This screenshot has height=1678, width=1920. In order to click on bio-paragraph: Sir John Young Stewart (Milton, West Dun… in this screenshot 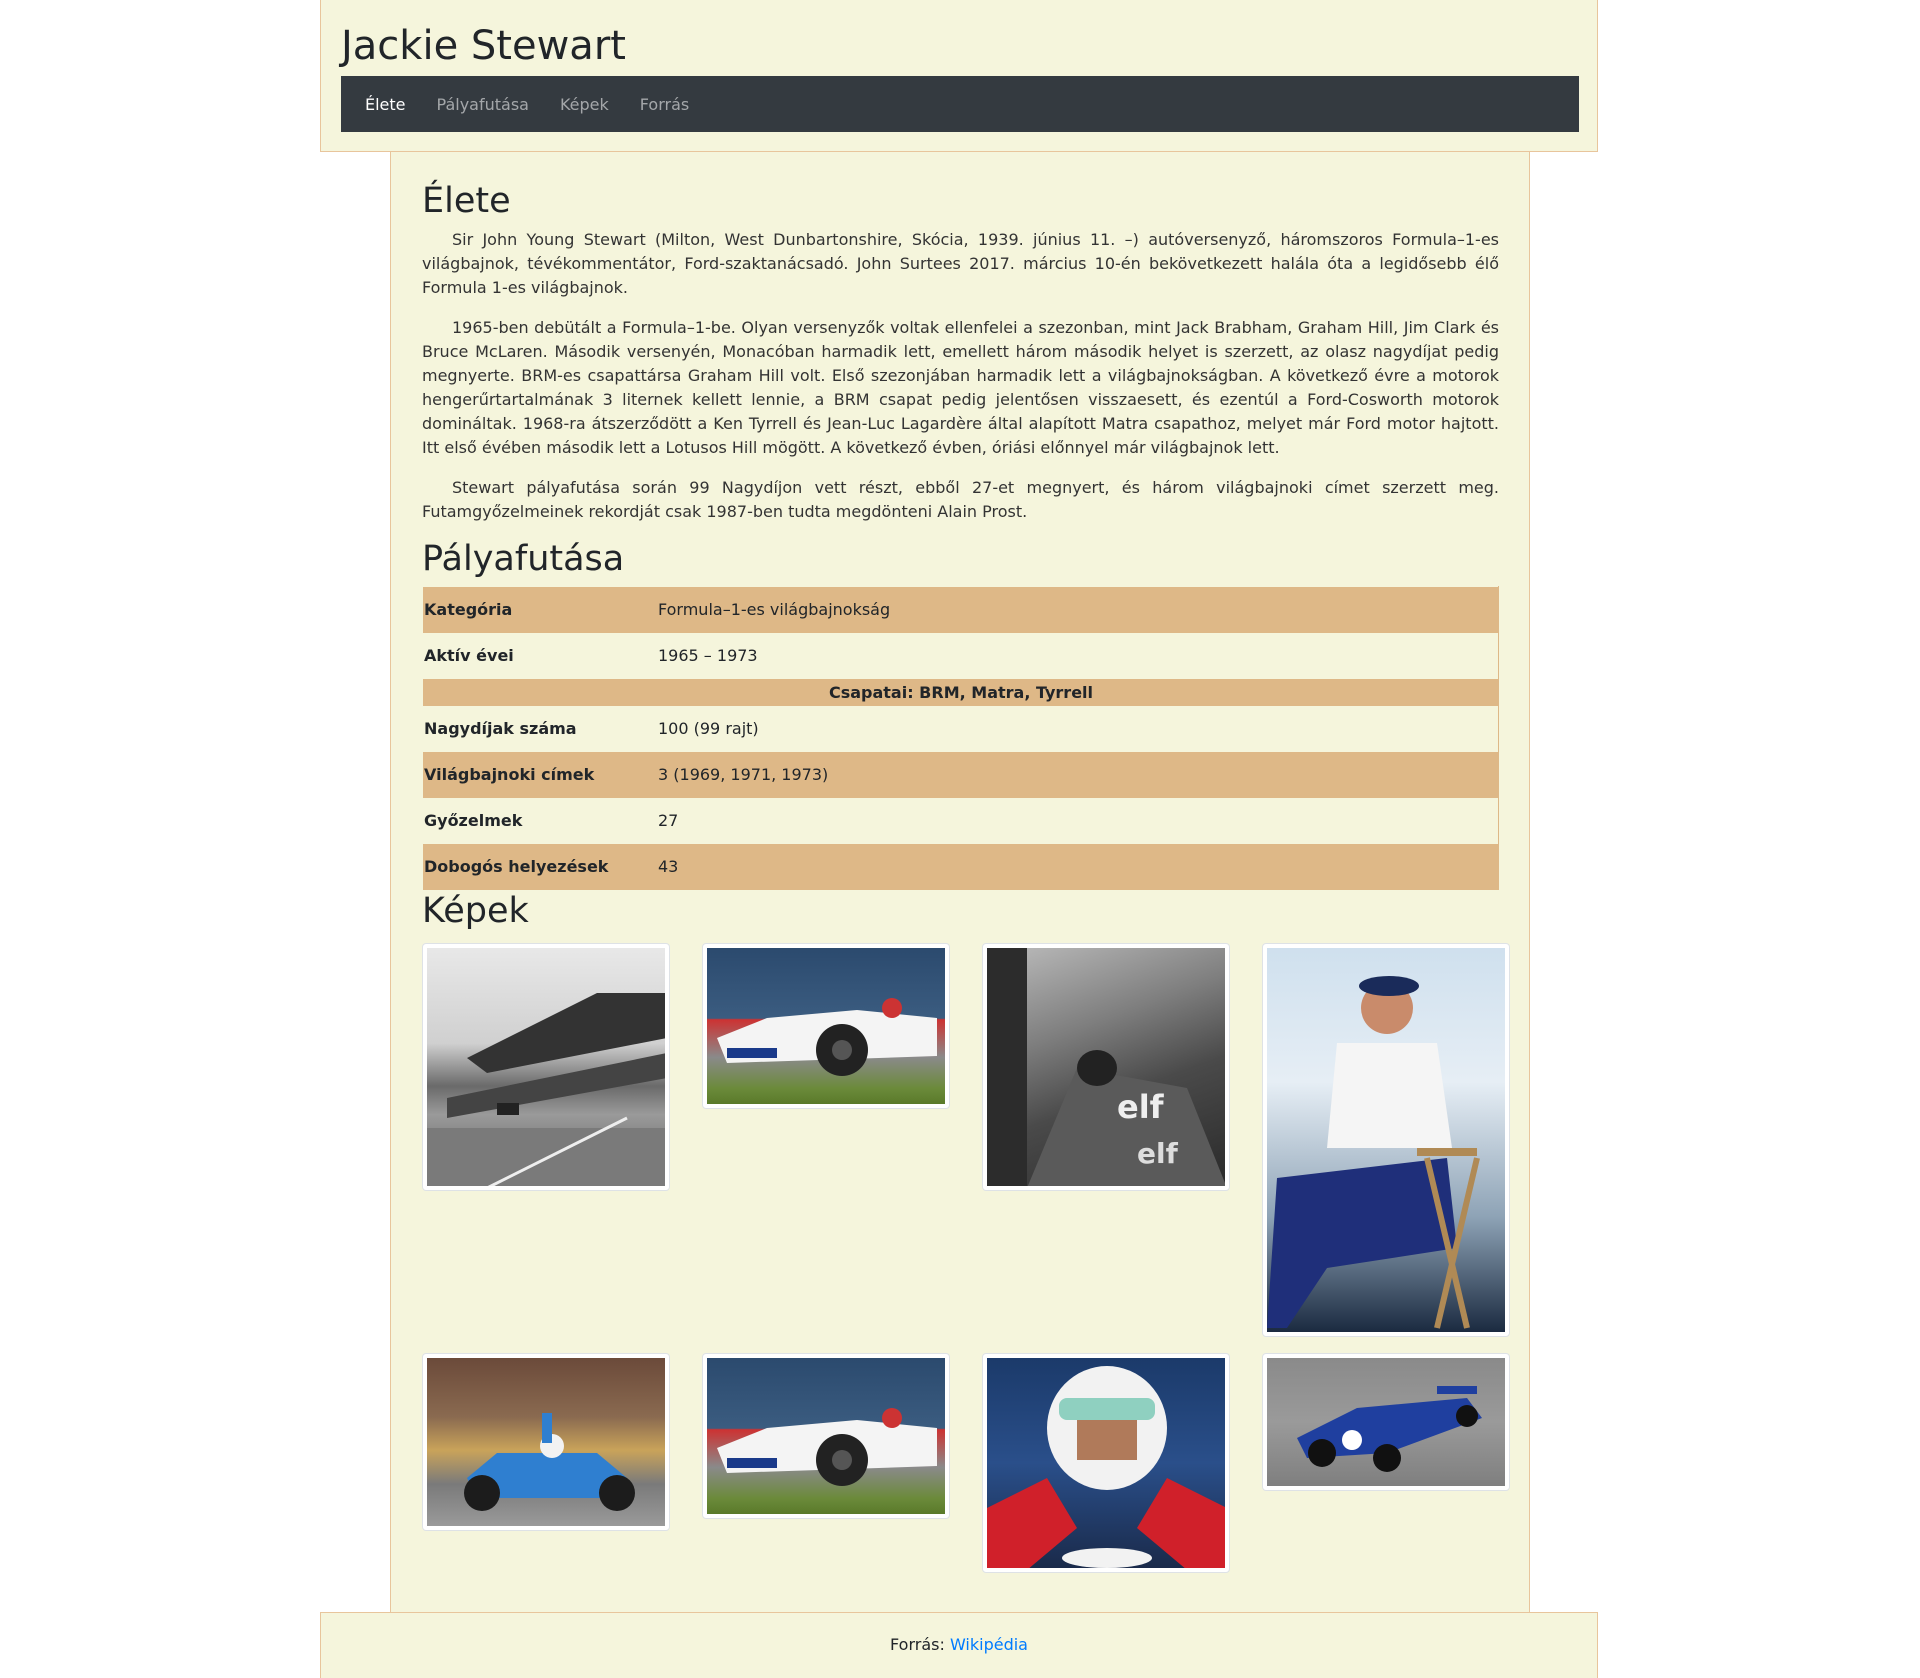, I will do `click(960, 263)`.